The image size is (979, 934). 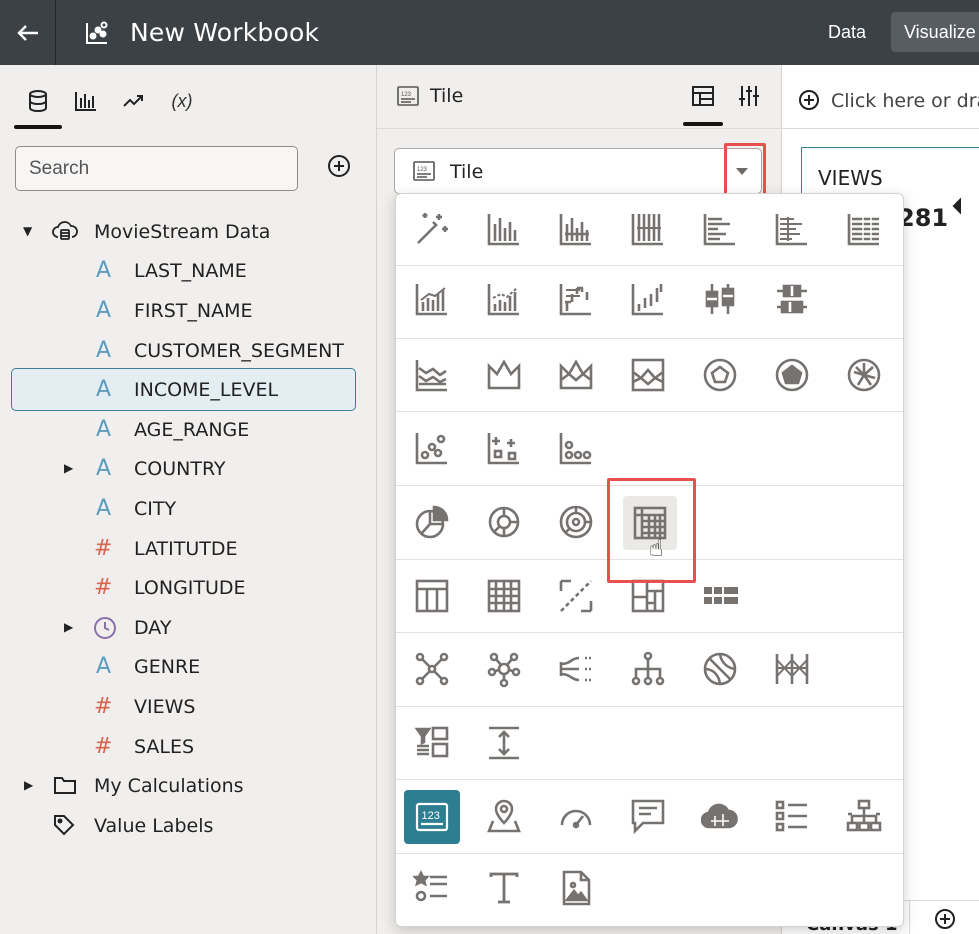 I want to click on horizontal-bar-icon, so click(x=720, y=229).